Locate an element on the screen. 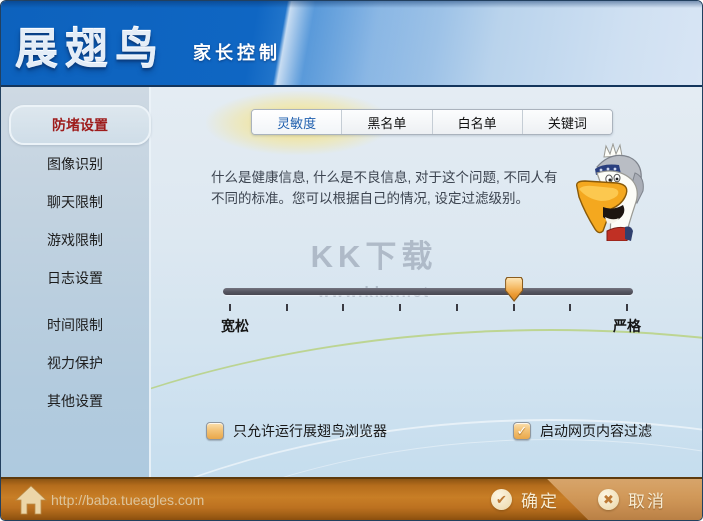 The height and width of the screenshot is (521, 703). slider-max-label: 严格 is located at coordinates (627, 326).